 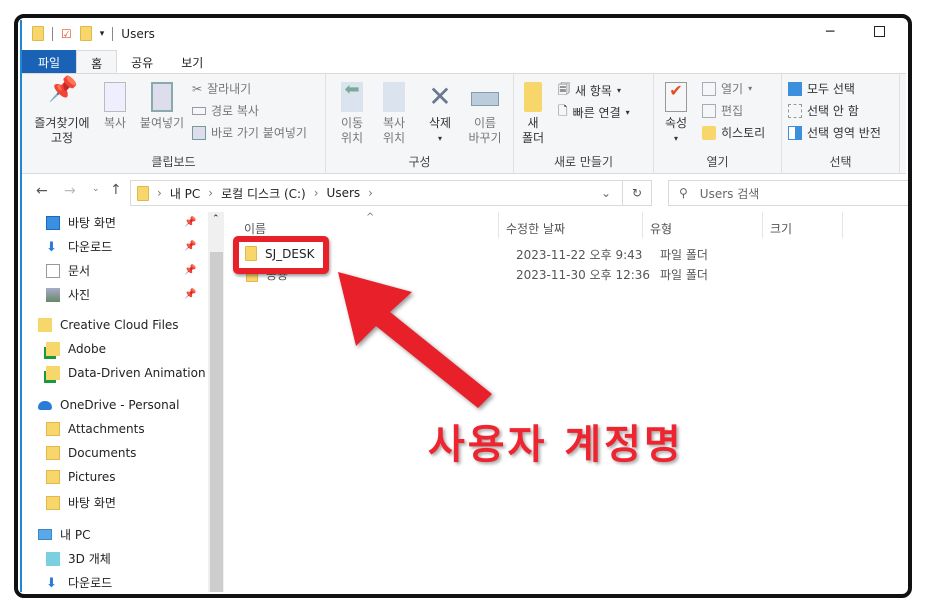 I want to click on arrow-shape, so click(x=415, y=340).